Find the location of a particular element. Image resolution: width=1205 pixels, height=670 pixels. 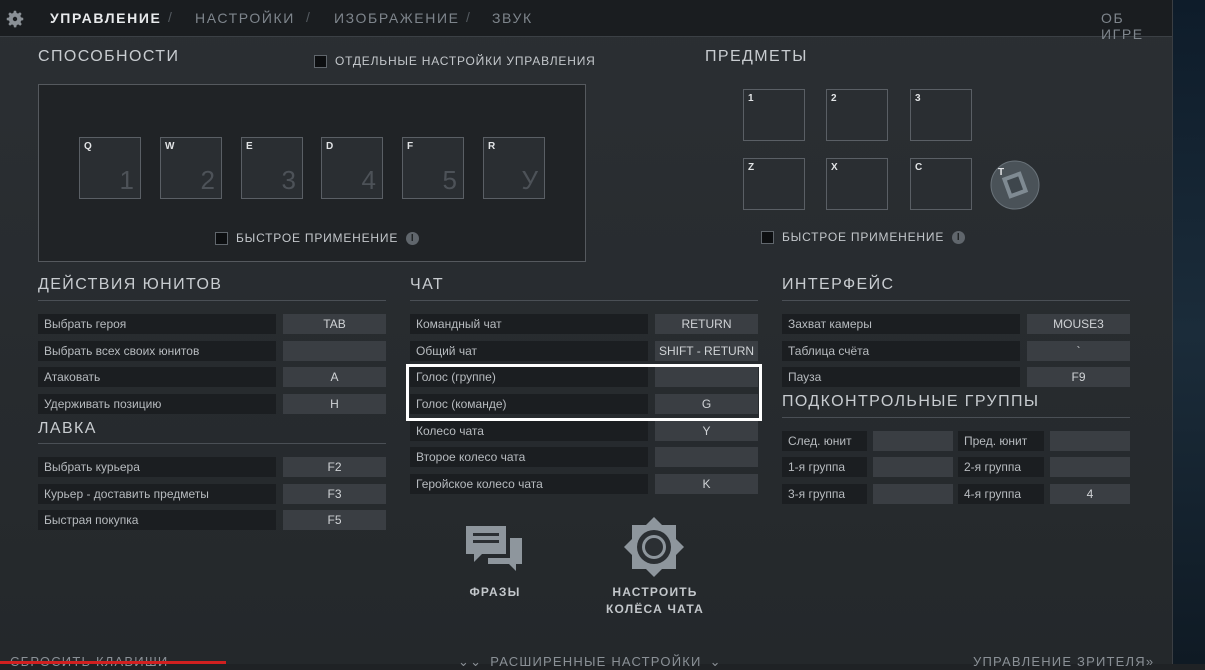

tp-scroll-key: T is located at coordinates (1001, 172).